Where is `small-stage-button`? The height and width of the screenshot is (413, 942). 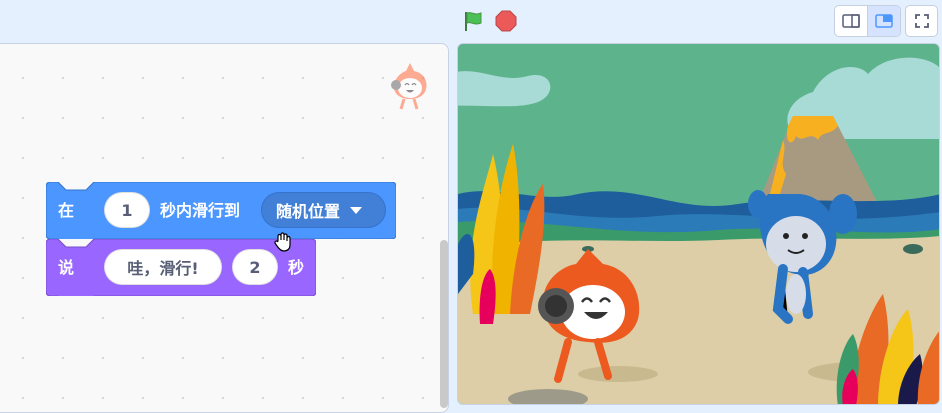 small-stage-button is located at coordinates (851, 21).